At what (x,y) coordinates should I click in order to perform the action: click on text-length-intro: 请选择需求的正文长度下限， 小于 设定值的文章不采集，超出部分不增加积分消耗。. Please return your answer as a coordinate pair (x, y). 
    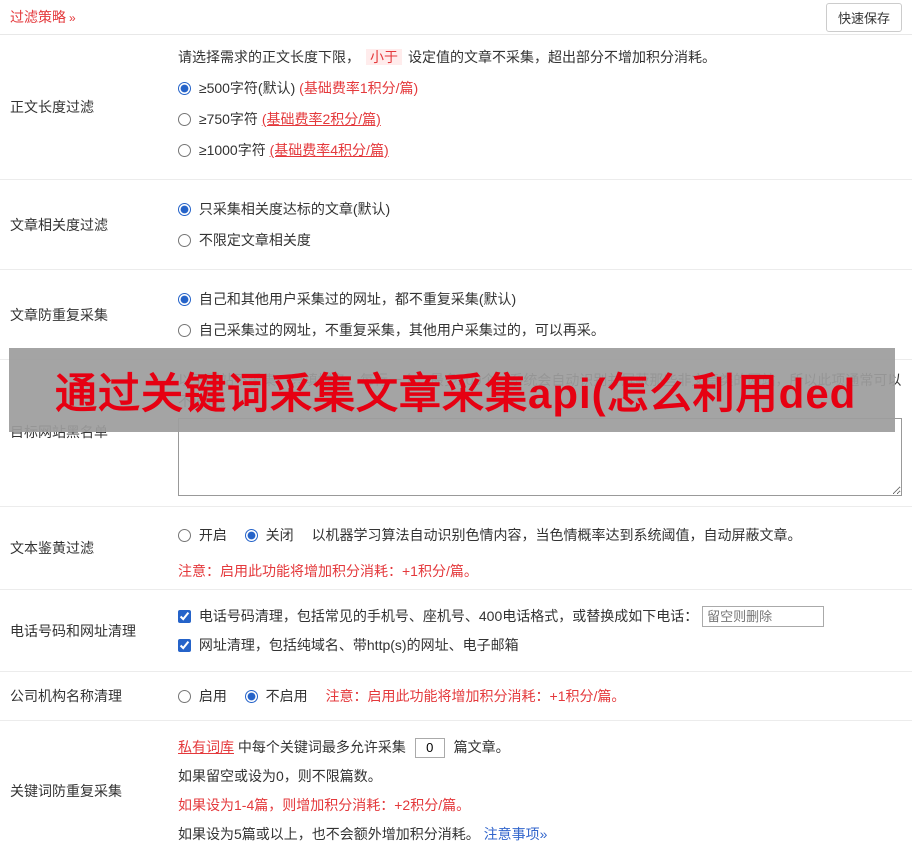
    Looking at the image, I should click on (540, 57).